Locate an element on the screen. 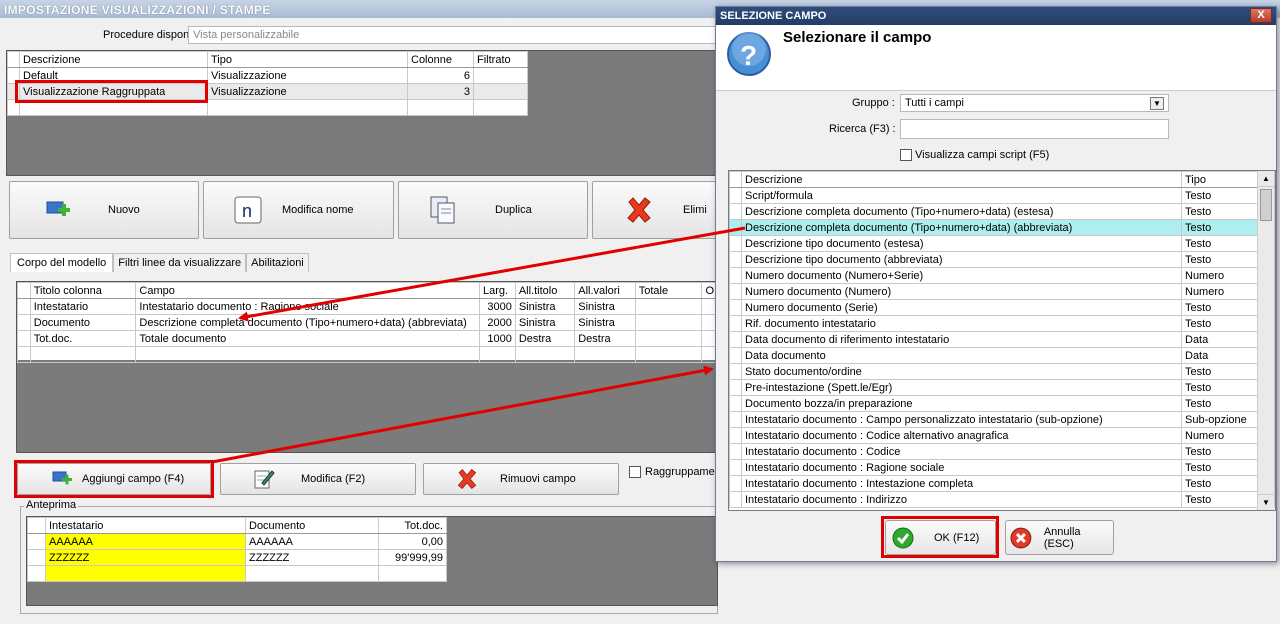  ricerca-input is located at coordinates (1034, 129).